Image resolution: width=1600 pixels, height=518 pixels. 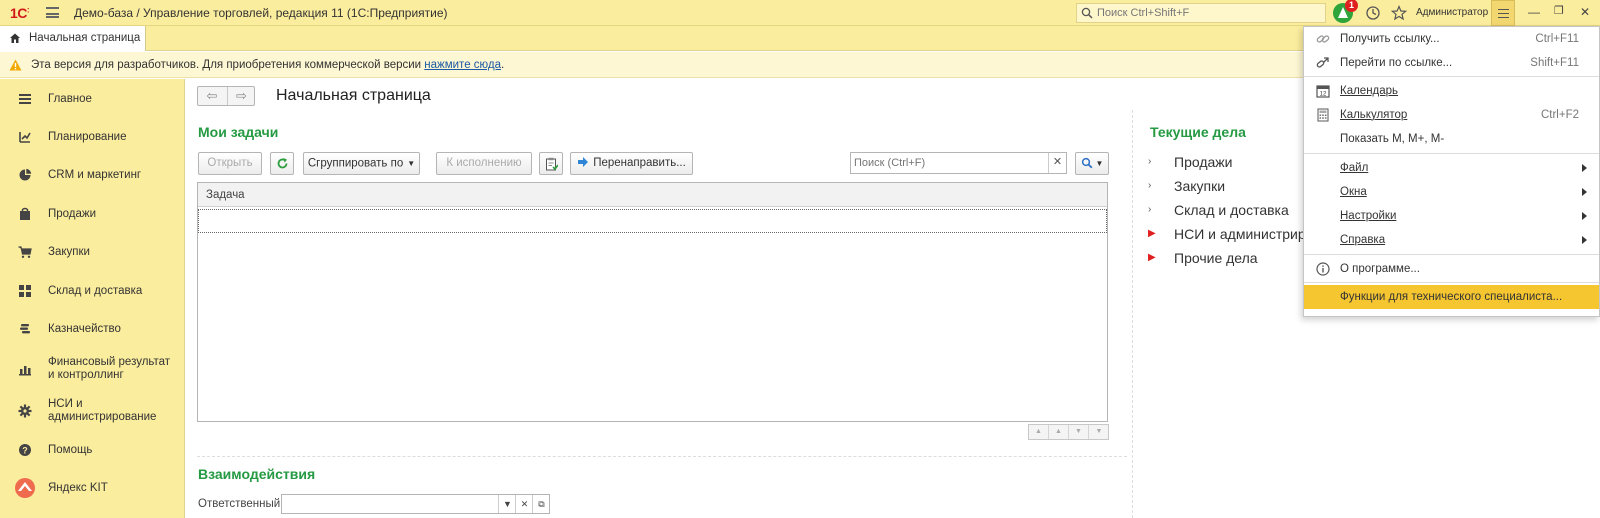 I want to click on clipboard-icon, so click(x=552, y=164).